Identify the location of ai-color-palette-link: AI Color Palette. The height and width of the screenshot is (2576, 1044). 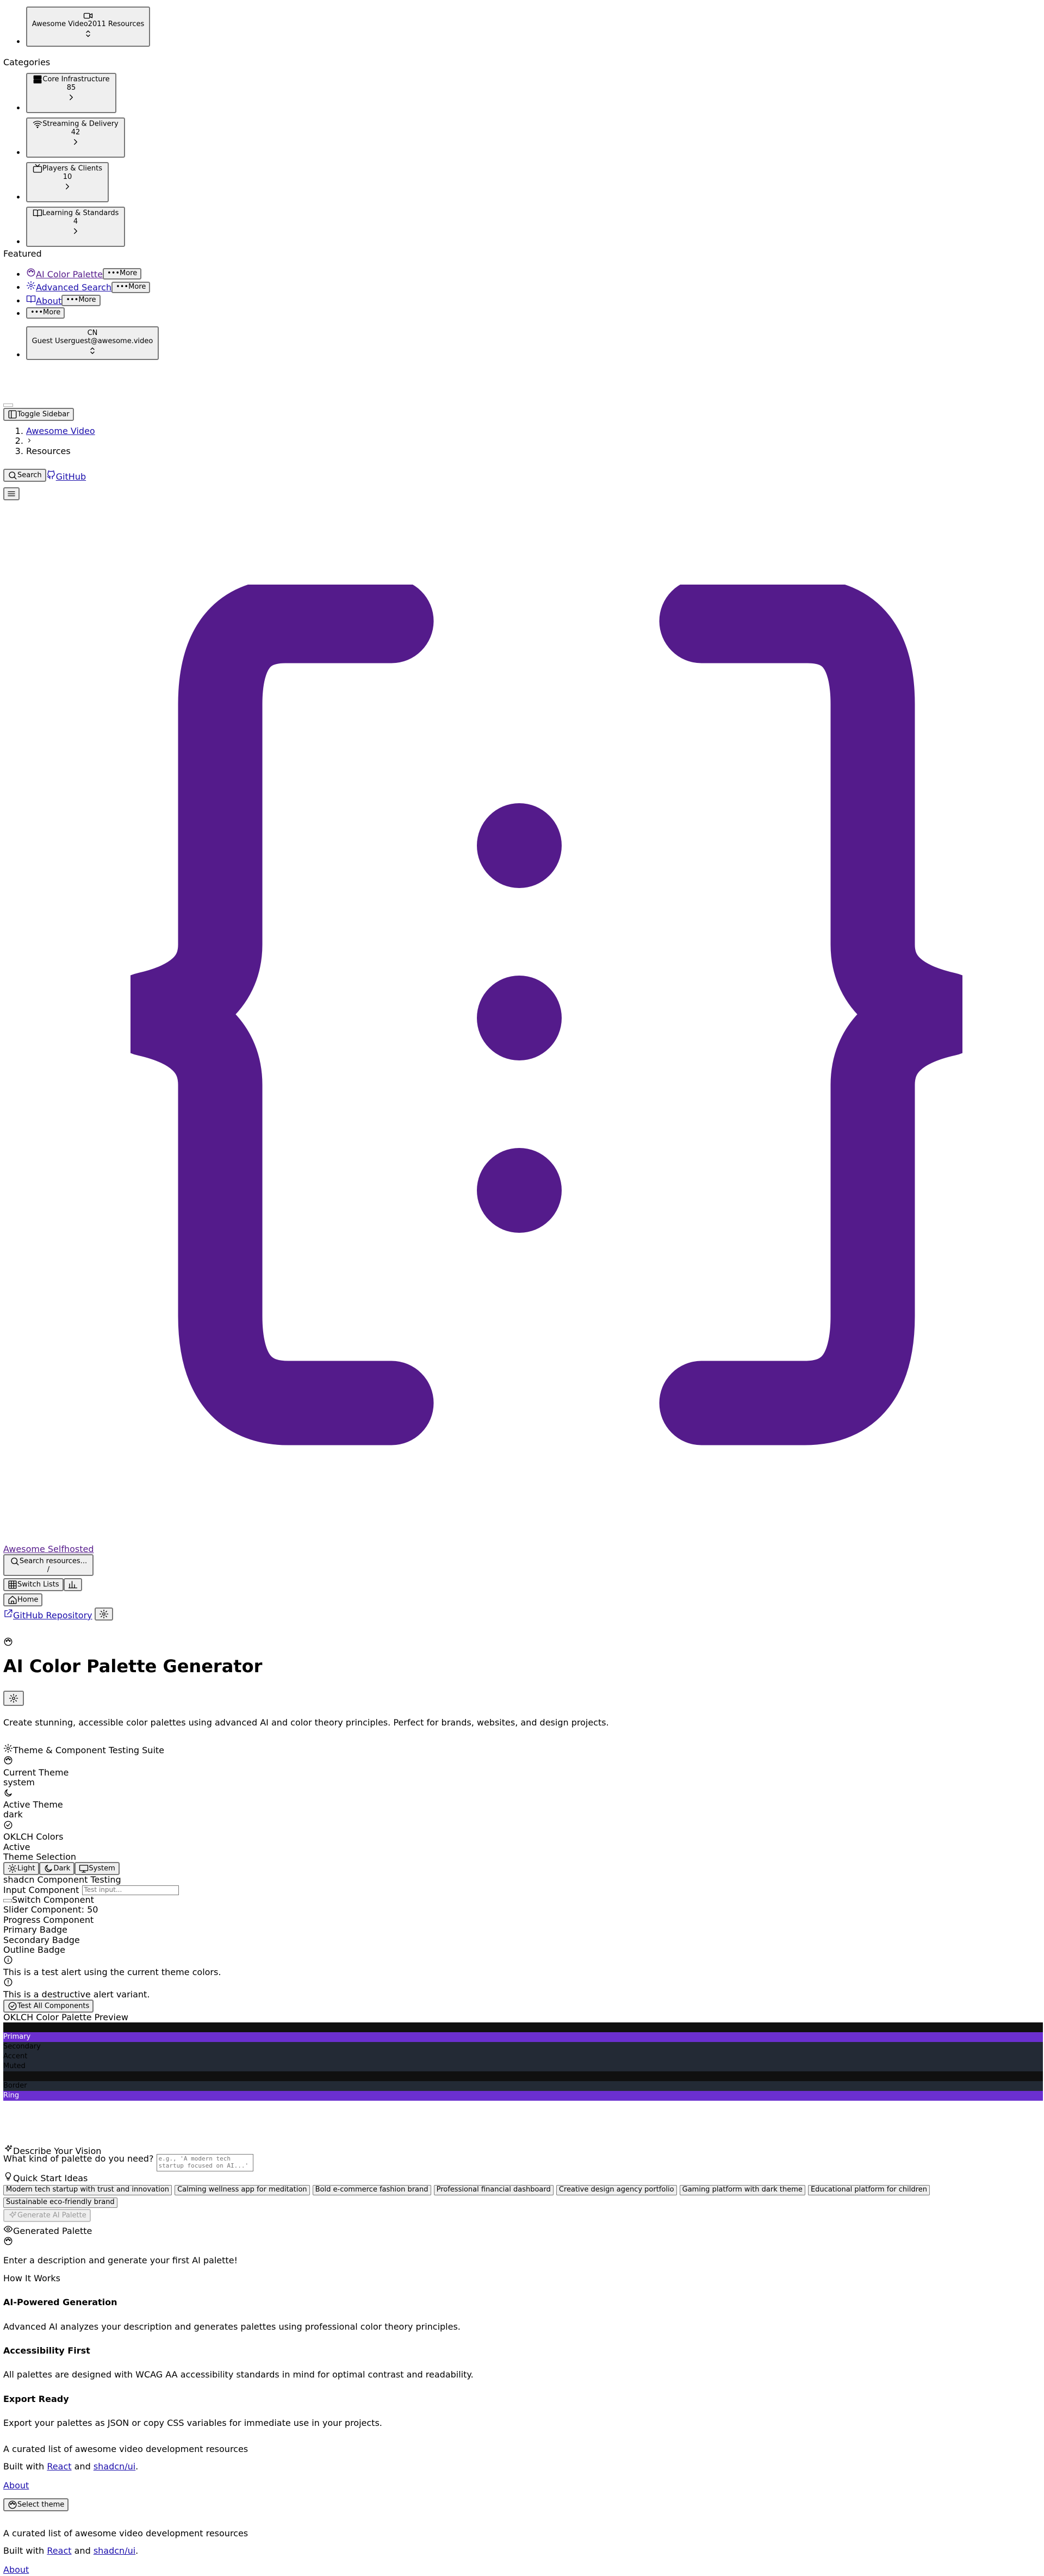
(64, 274).